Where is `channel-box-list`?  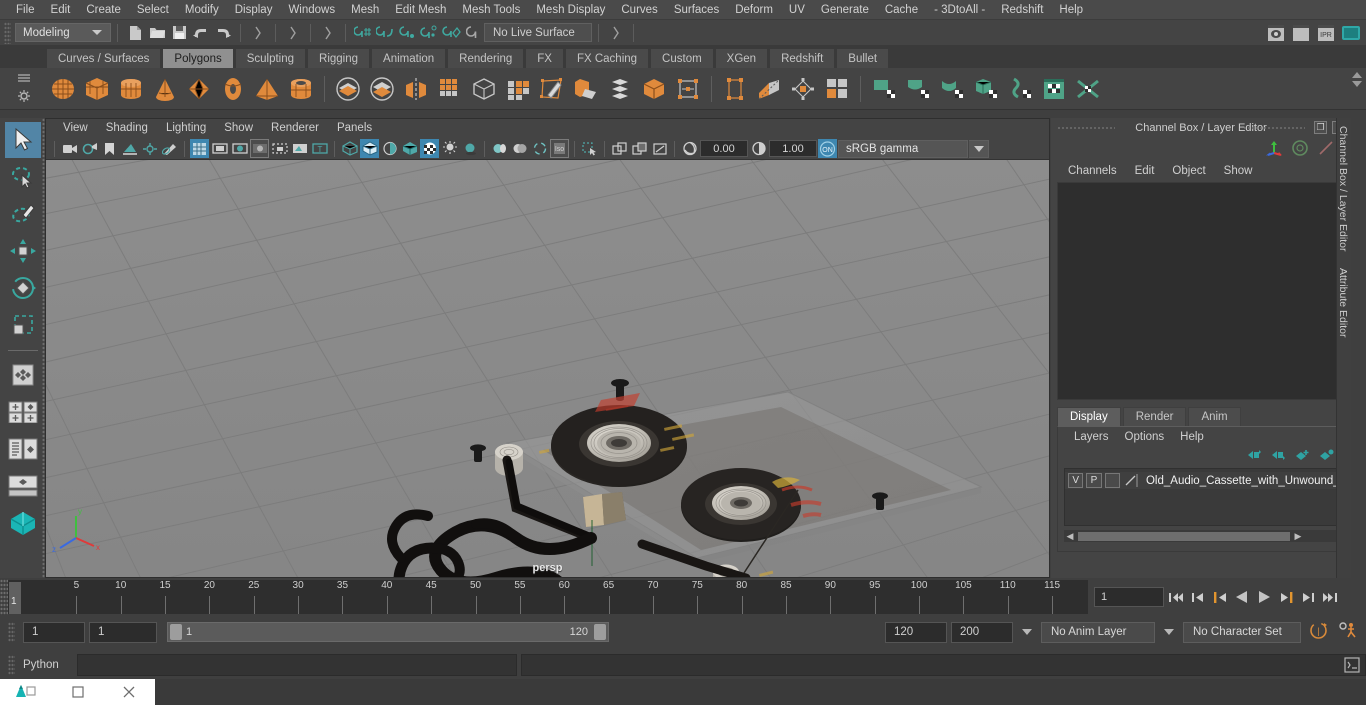 channel-box-list is located at coordinates (1201, 291).